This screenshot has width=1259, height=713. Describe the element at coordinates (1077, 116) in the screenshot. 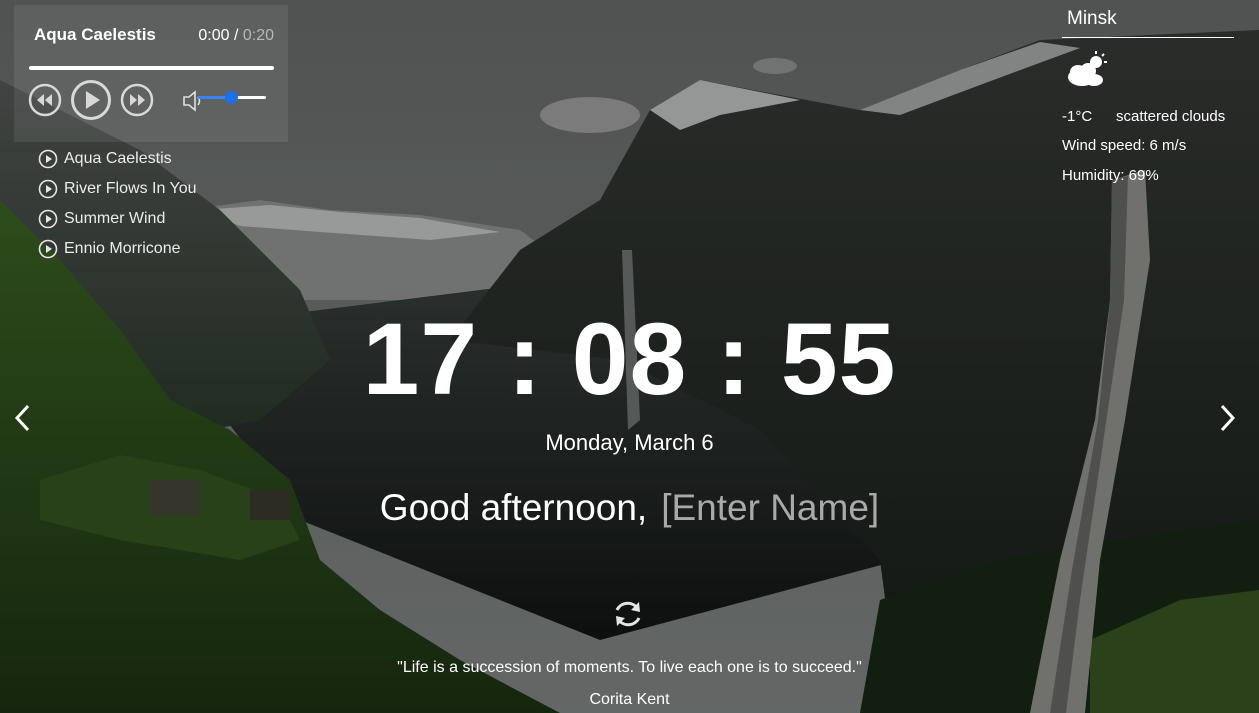

I see `temperature: -1°C` at that location.